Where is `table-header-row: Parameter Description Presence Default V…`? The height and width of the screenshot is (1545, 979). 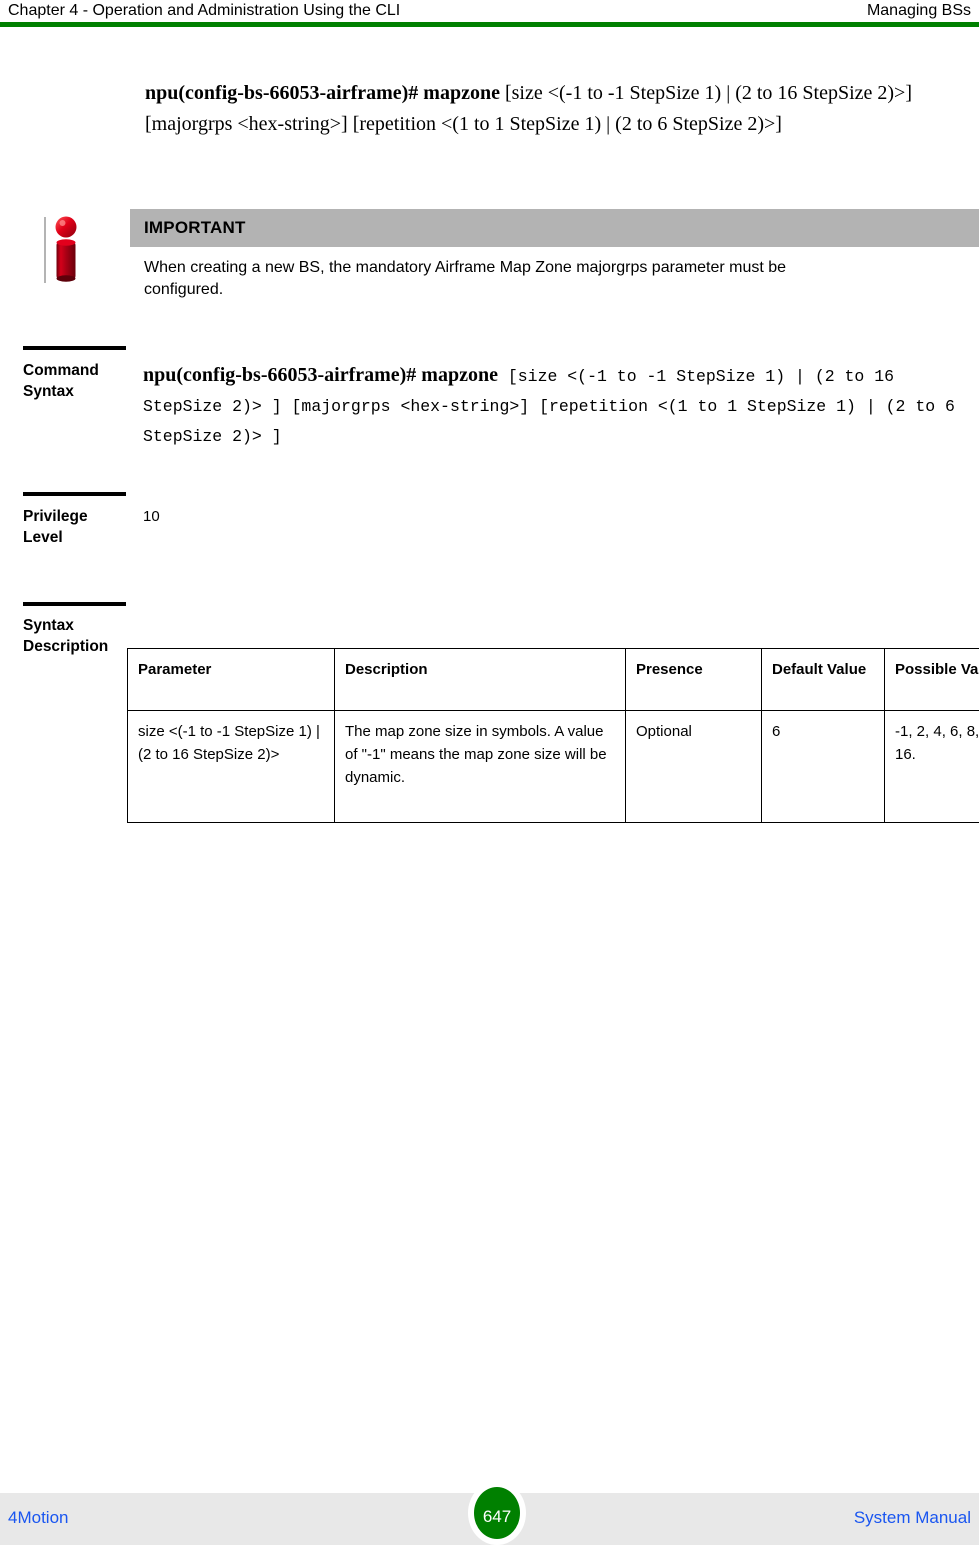 table-header-row: Parameter Description Presence Default V… is located at coordinates (553, 679).